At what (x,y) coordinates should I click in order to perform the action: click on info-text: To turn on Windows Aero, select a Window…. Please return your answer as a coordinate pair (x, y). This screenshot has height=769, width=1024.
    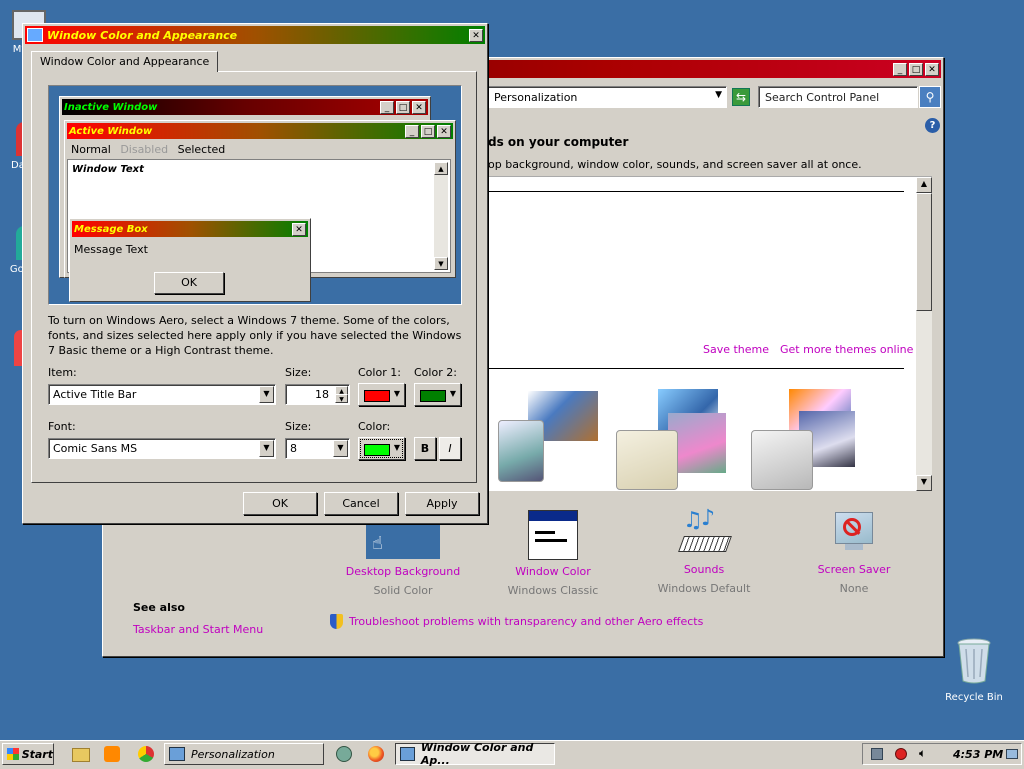
    Looking at the image, I should click on (255, 335).